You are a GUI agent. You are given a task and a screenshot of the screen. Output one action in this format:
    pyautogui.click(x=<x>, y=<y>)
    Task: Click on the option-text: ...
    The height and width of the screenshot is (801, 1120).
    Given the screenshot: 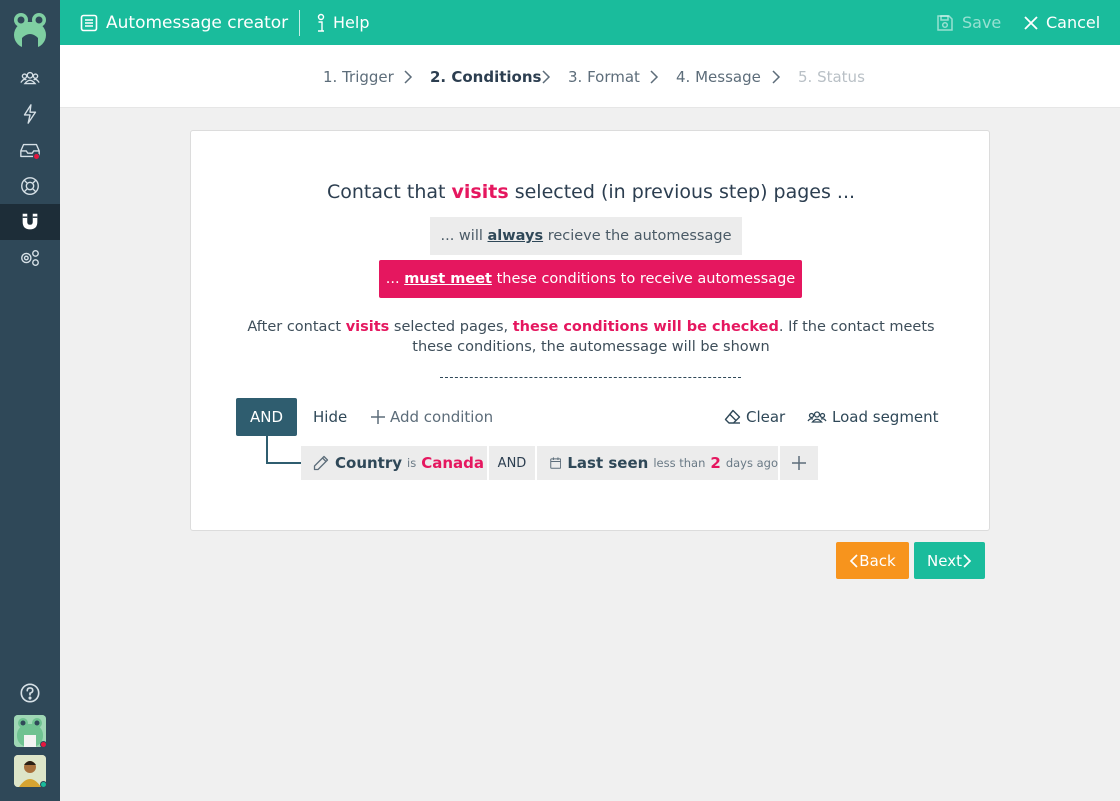 What is the action you would take?
    pyautogui.click(x=392, y=279)
    